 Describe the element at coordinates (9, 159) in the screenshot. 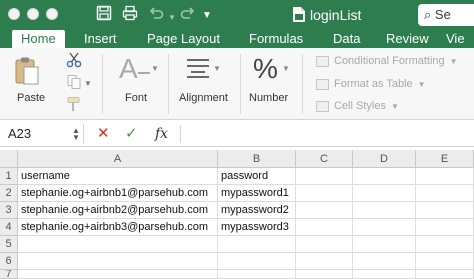

I see `select-all-corner` at that location.